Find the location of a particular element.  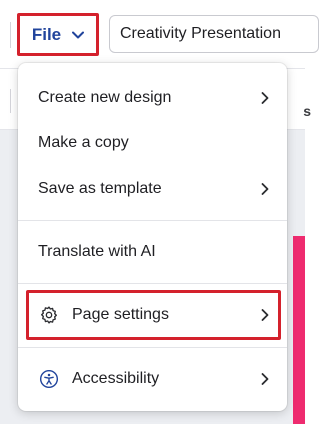

menu-item-label: Save as template is located at coordinates (100, 188).